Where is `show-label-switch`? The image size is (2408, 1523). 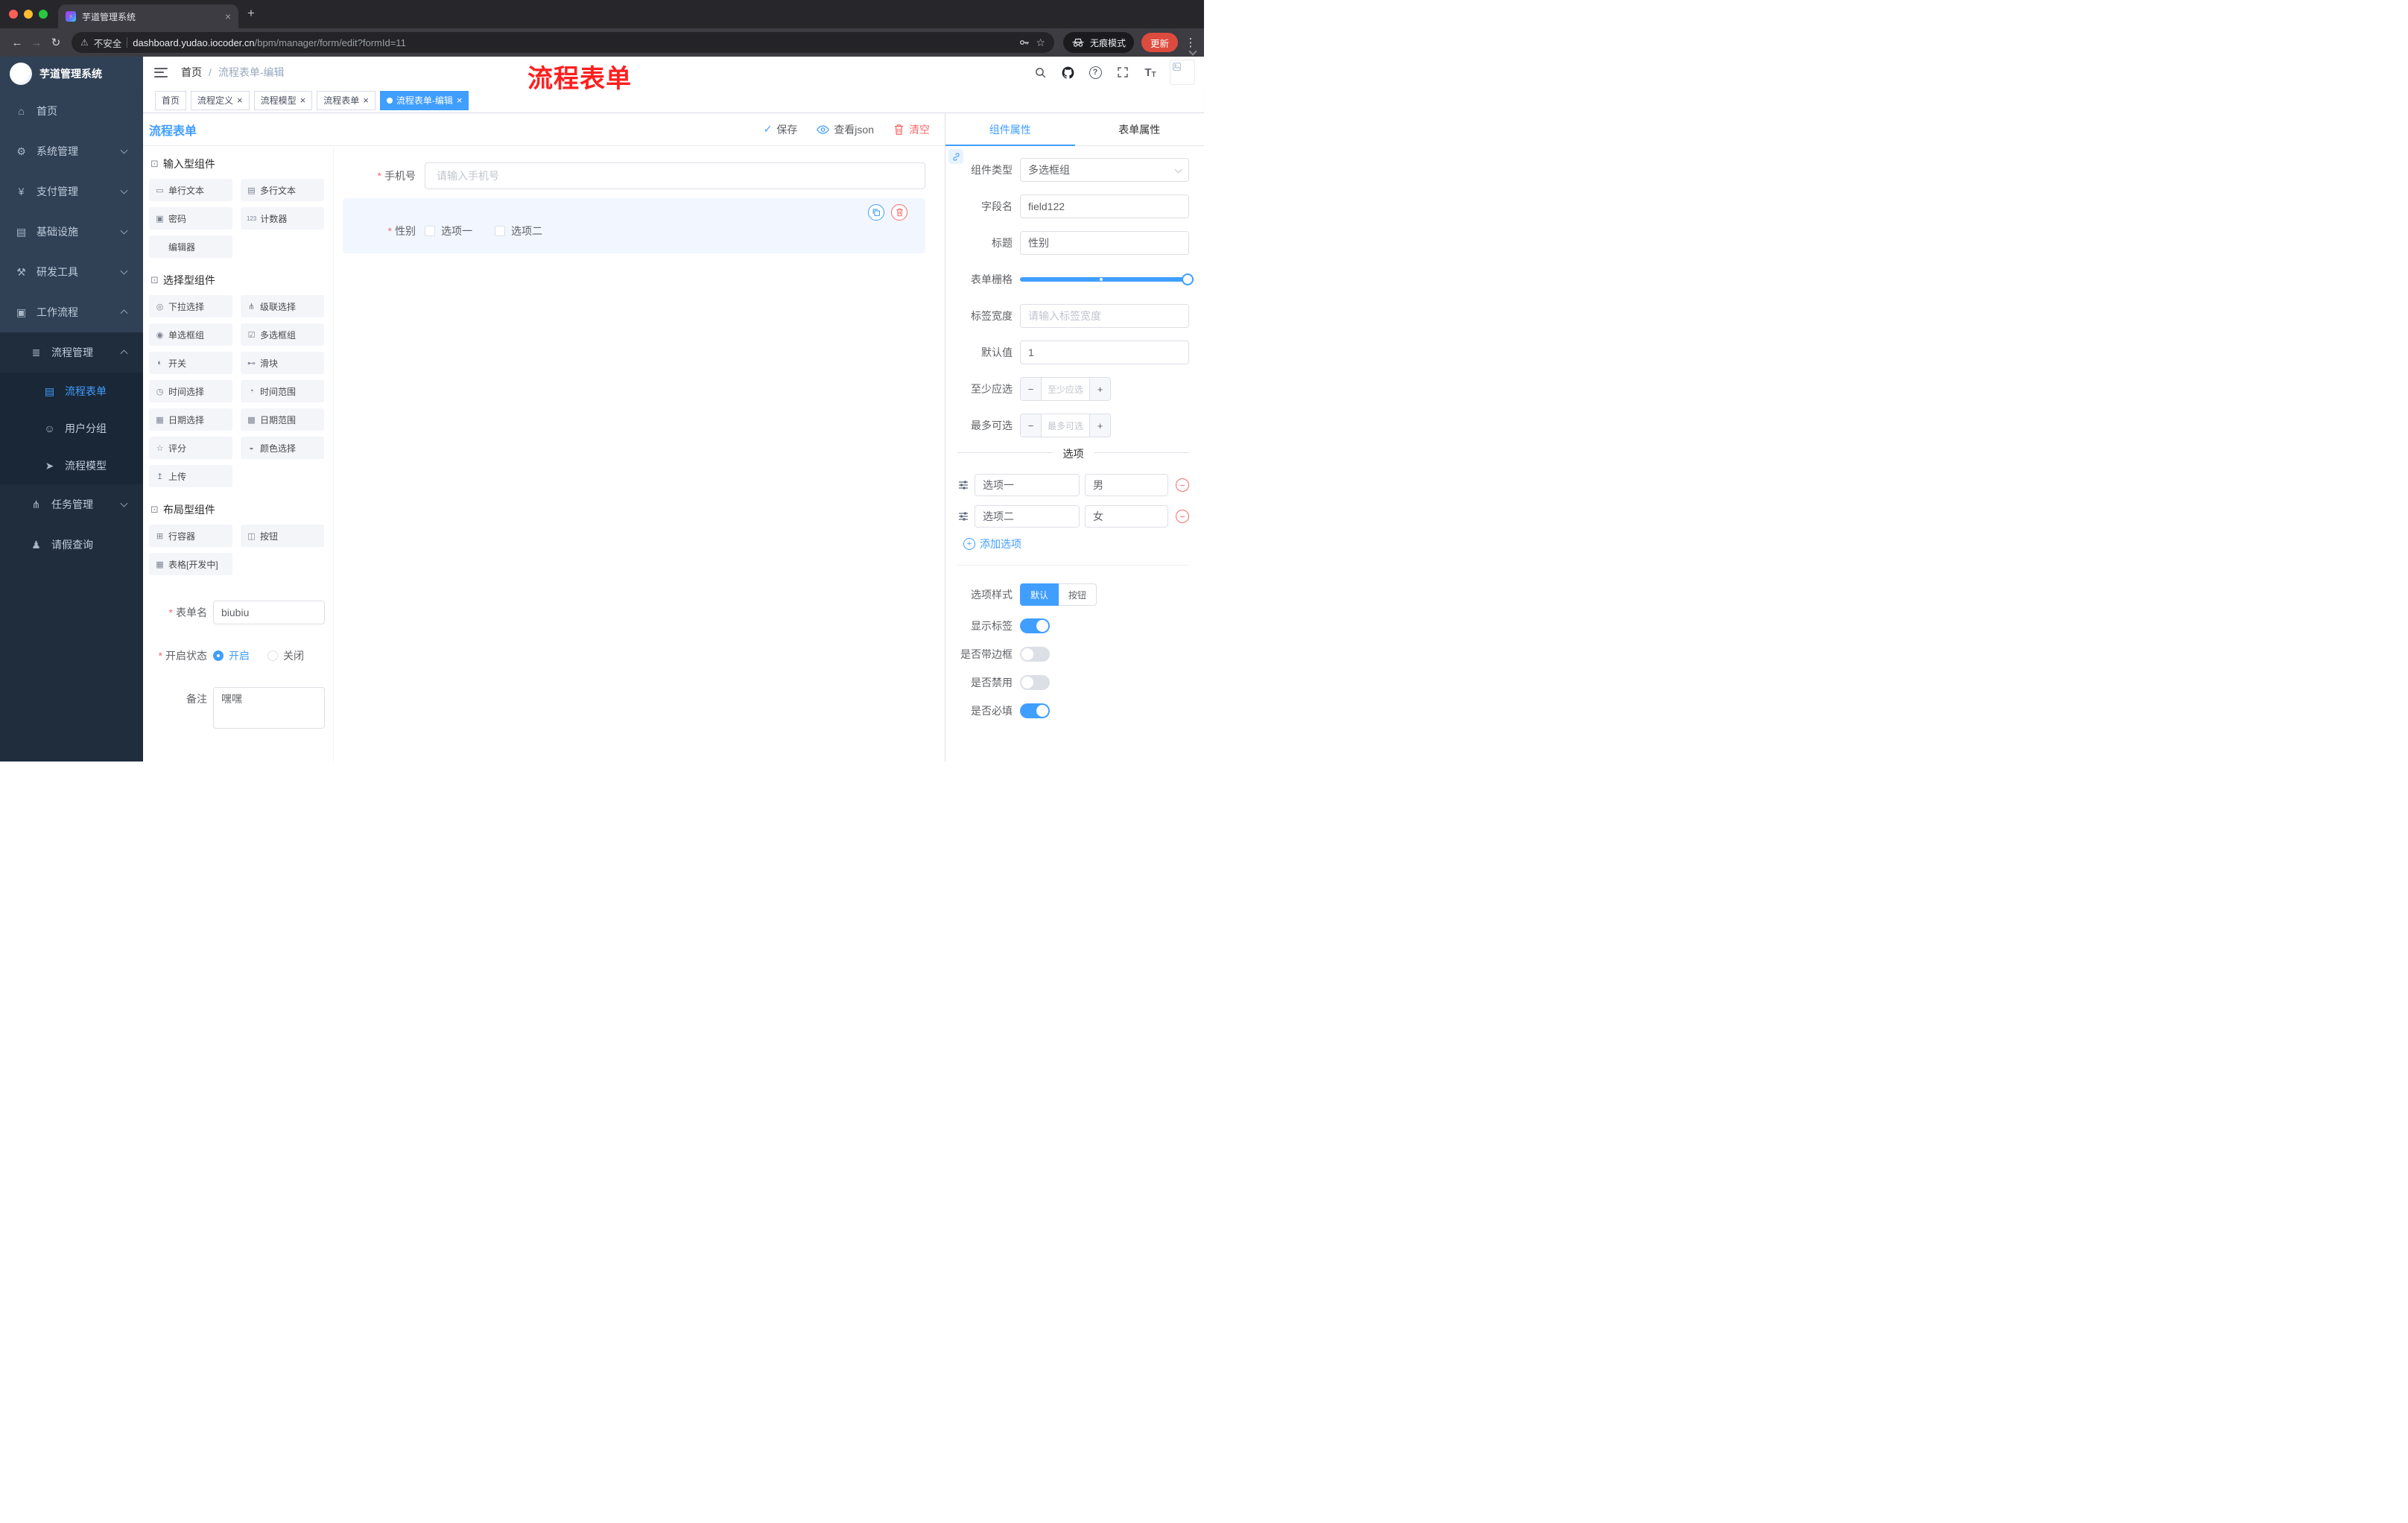
show-label-switch is located at coordinates (1035, 625).